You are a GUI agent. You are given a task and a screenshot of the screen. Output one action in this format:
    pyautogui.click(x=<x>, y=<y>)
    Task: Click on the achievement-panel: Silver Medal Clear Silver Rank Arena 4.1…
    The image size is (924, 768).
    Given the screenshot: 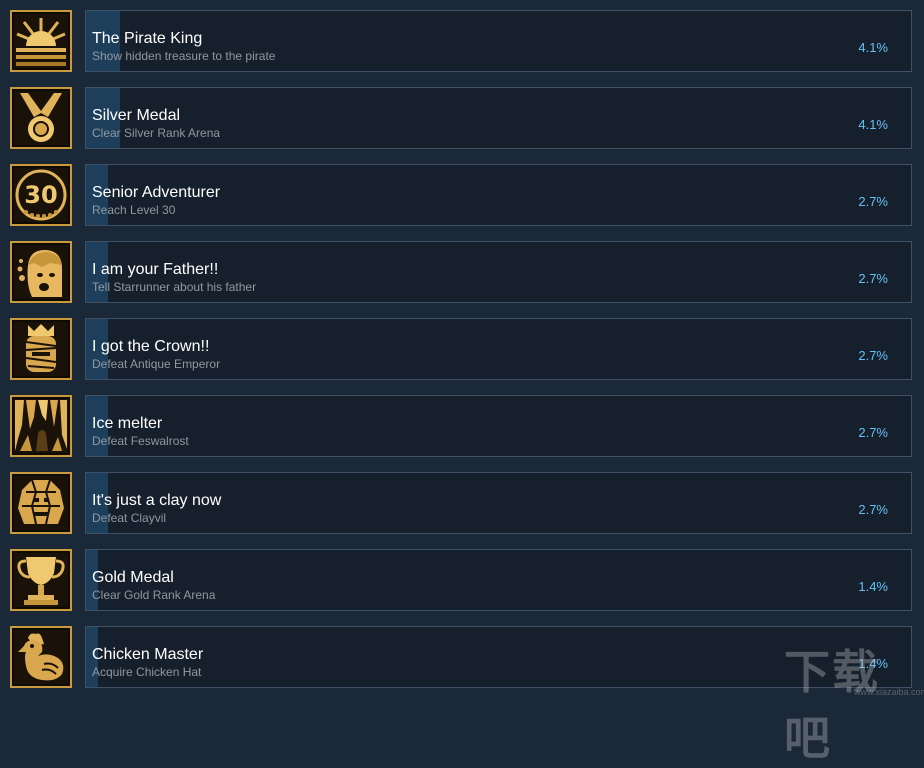 What is the action you would take?
    pyautogui.click(x=498, y=118)
    